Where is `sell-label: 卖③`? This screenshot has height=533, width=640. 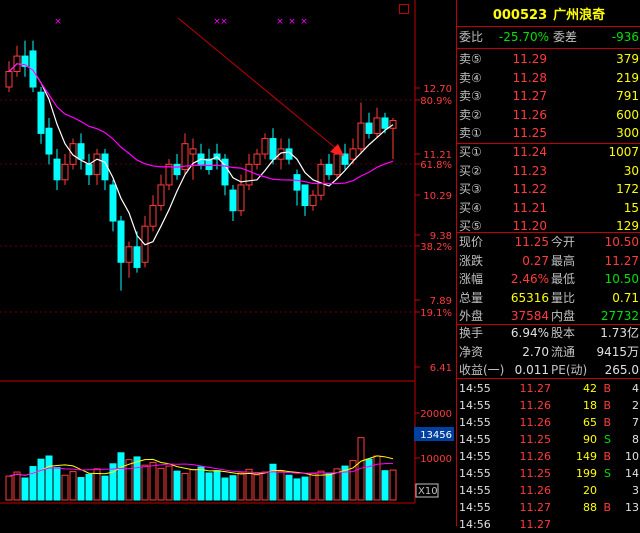 sell-label: 卖③ is located at coordinates (470, 96).